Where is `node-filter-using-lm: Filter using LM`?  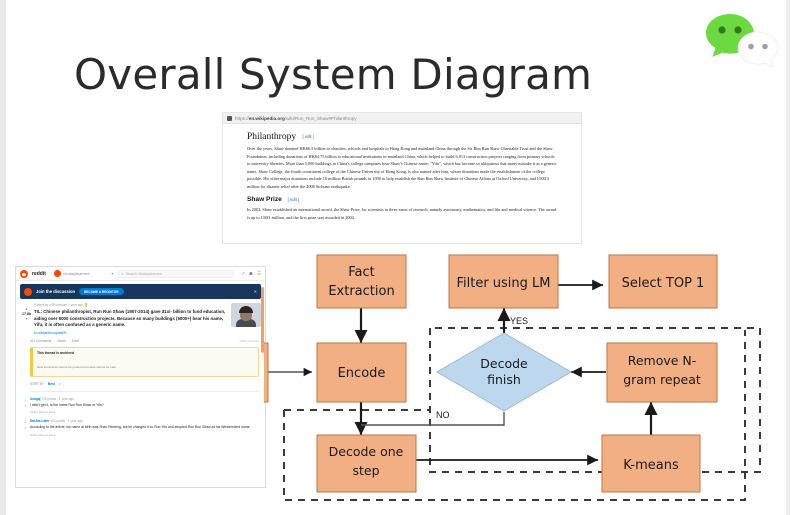 node-filter-using-lm: Filter using LM is located at coordinates (503, 281).